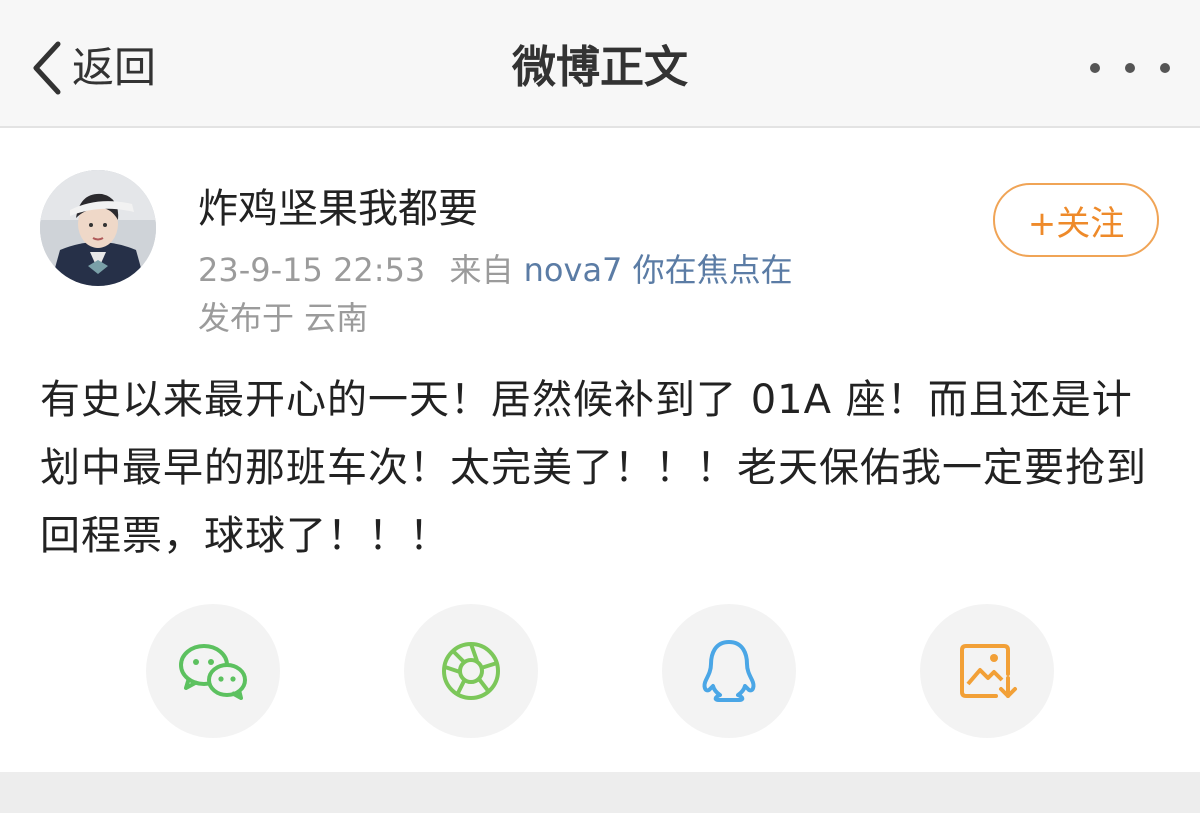 The height and width of the screenshot is (813, 1200). I want to click on moments-icon, so click(471, 671).